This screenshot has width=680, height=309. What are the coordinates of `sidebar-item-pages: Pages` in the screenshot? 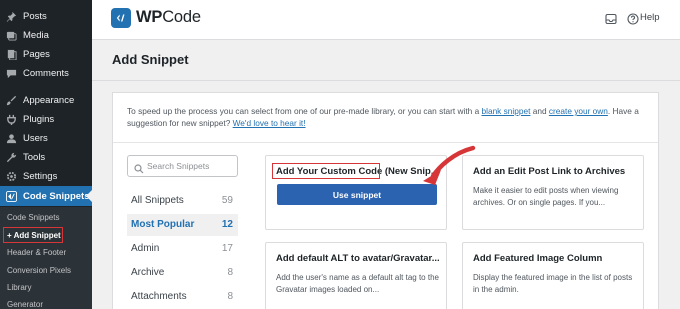 It's located at (46, 54).